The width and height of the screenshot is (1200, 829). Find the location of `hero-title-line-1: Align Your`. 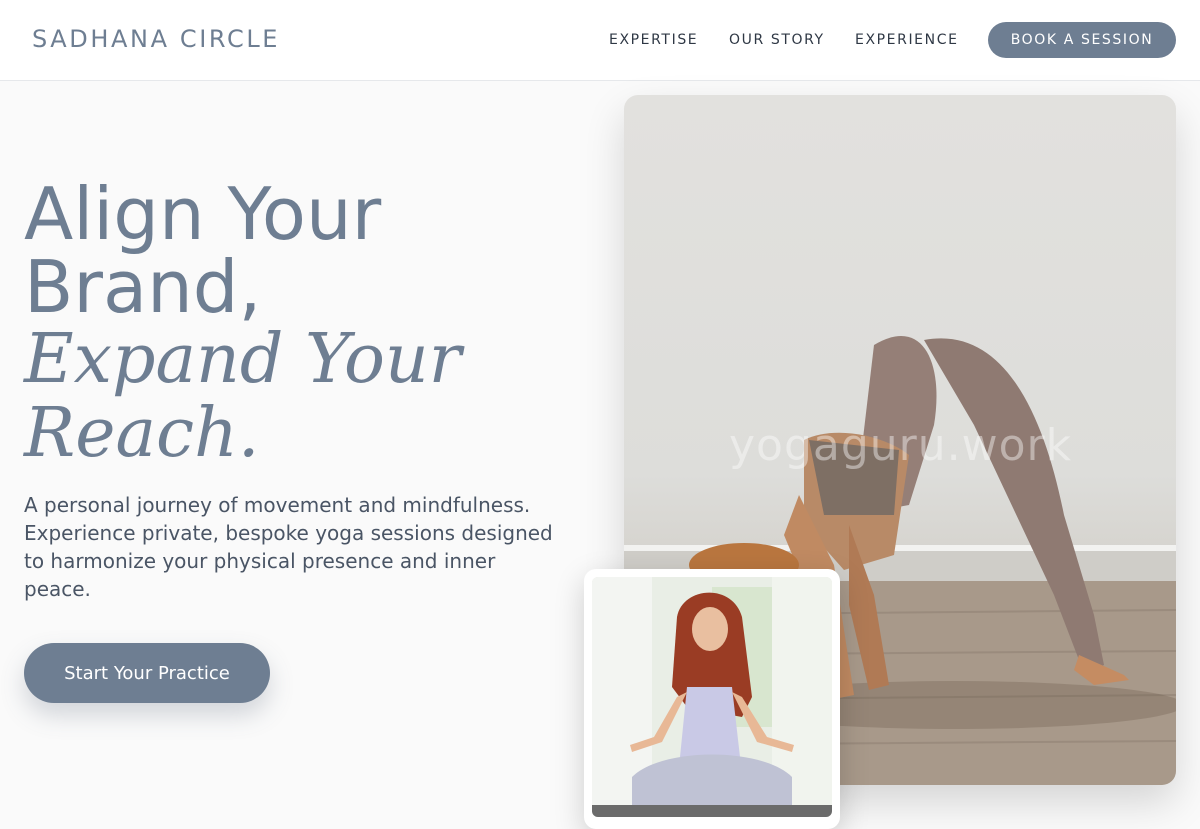

hero-title-line-1: Align Your is located at coordinates (203, 214).